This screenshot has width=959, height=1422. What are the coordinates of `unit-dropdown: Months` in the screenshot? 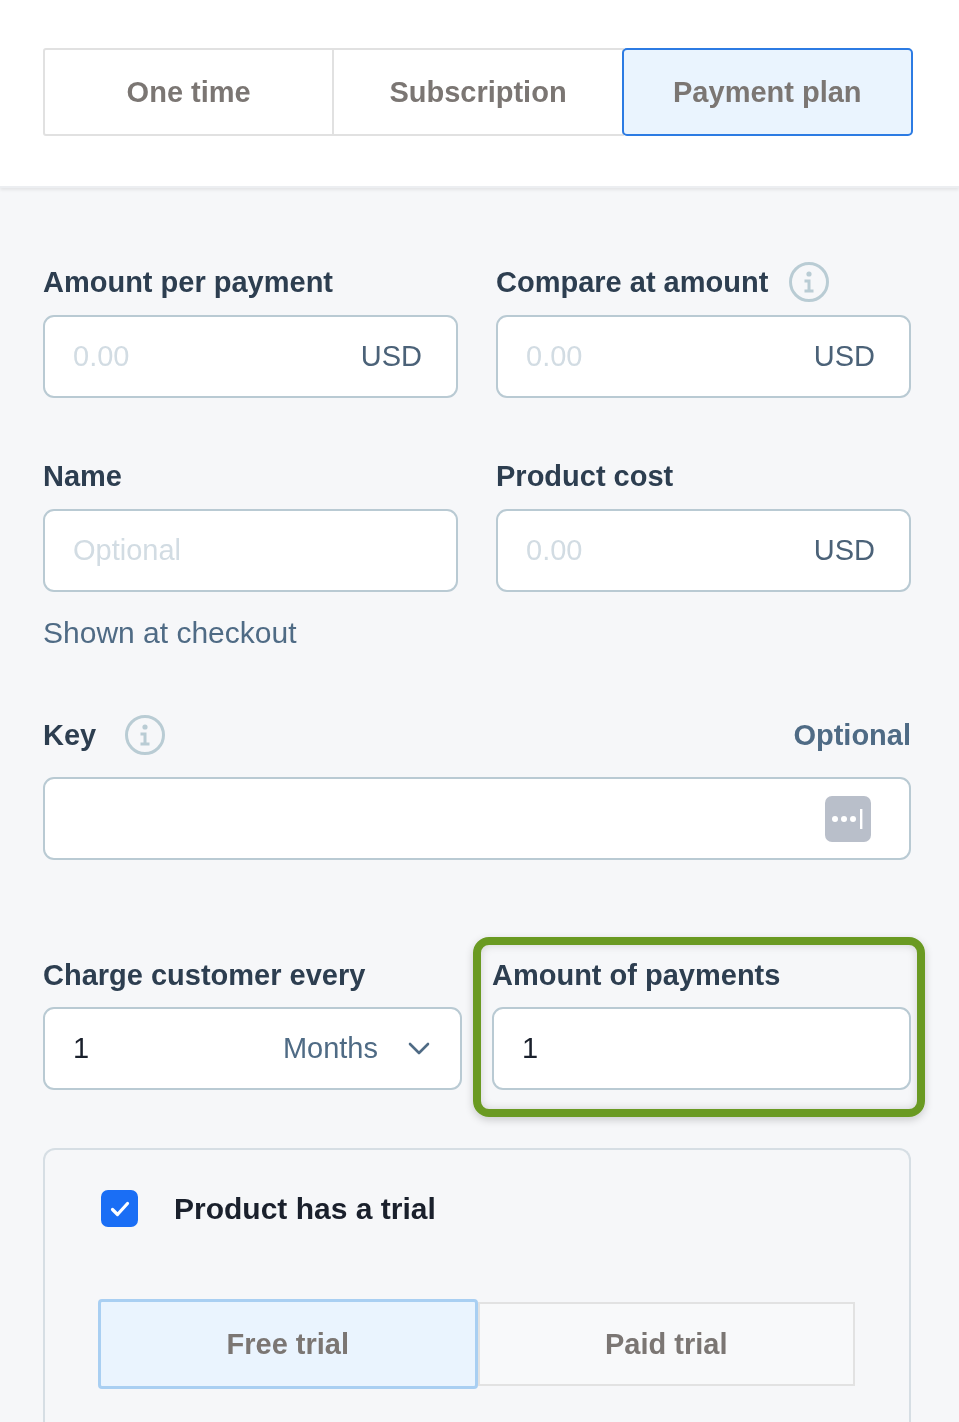 It's located at (356, 1048).